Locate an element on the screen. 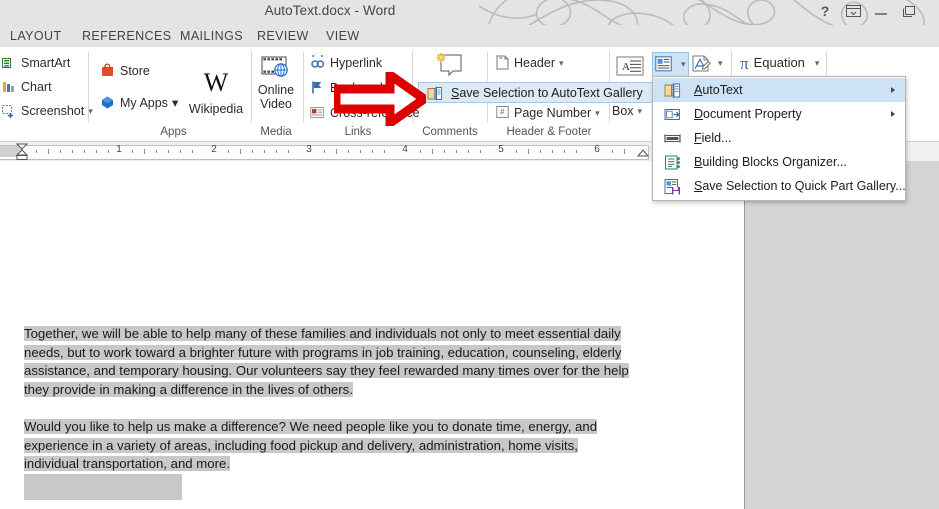 Image resolution: width=939 pixels, height=509 pixels. ribbon-quick-parts-button: ▾ is located at coordinates (670, 65).